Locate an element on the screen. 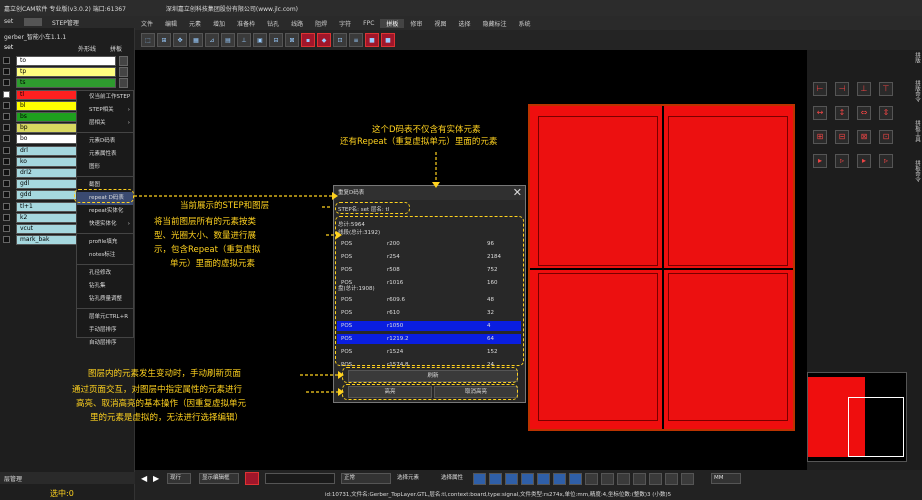 The height and width of the screenshot is (500, 922). annotation-5: 型、光圈大小、数量进行展 is located at coordinates (205, 236).